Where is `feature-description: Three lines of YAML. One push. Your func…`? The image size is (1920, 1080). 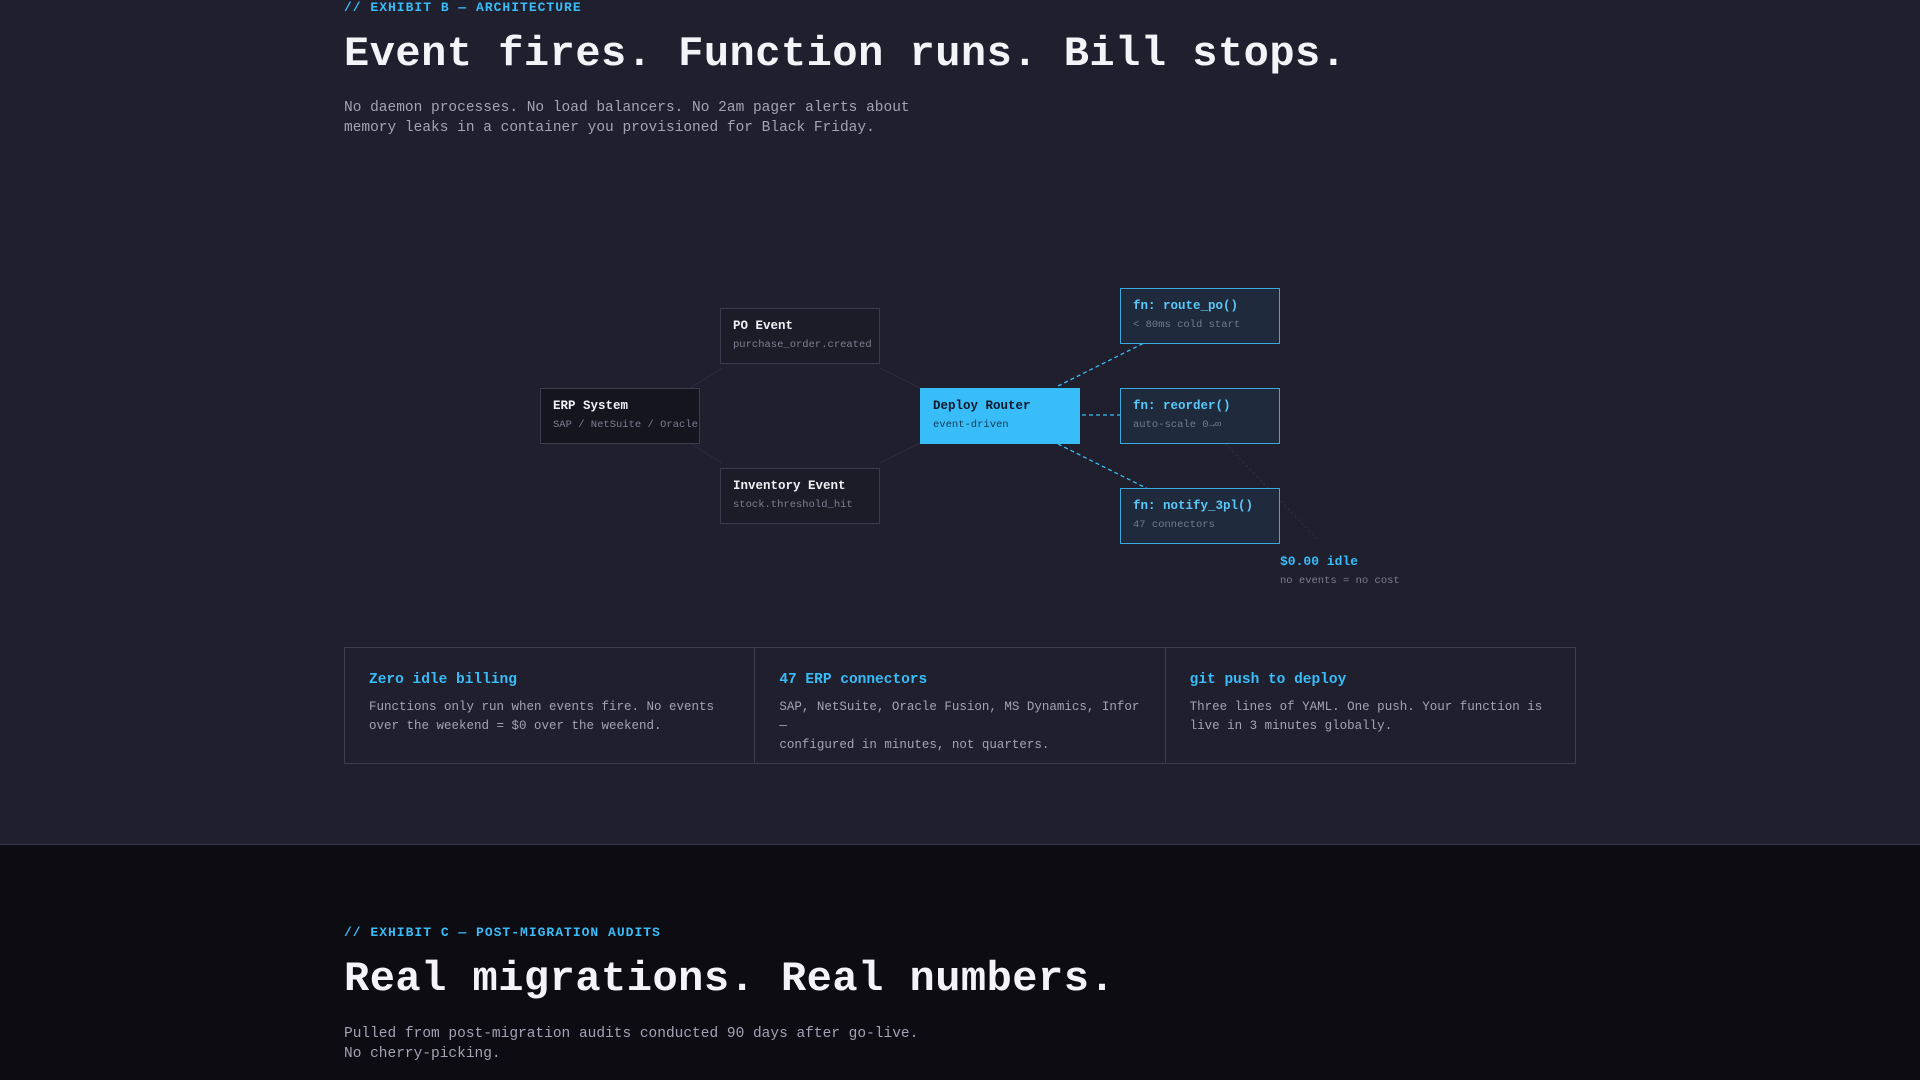 feature-description: Three lines of YAML. One push. Your func… is located at coordinates (1370, 717).